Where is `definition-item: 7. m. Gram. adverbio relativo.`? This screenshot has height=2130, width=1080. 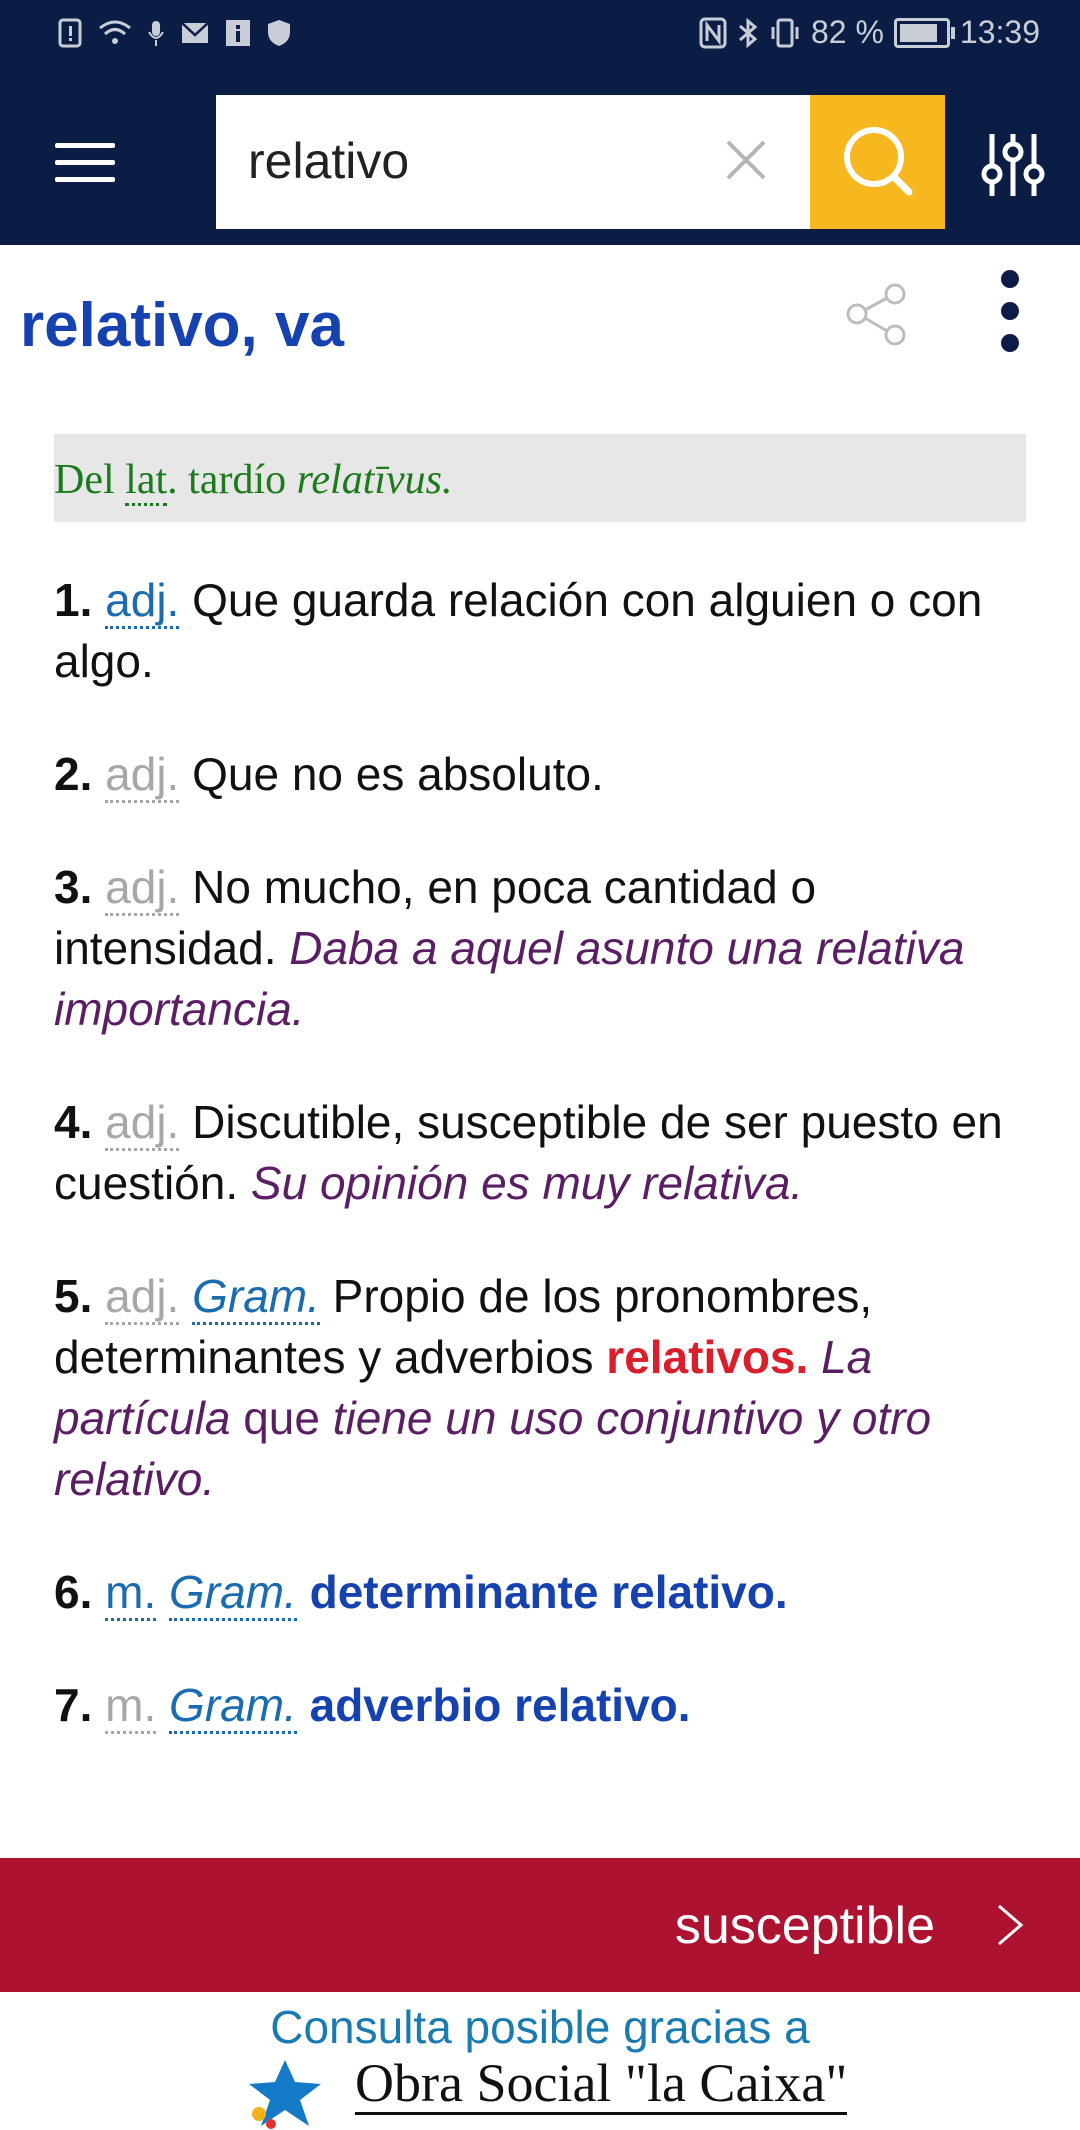 definition-item: 7. m. Gram. adverbio relativo. is located at coordinates (549, 1705).